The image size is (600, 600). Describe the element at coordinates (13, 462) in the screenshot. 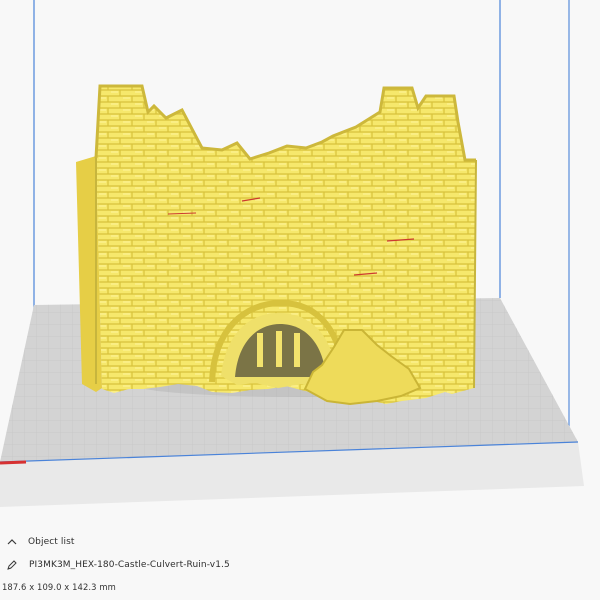

I see `x-axis-marker` at that location.